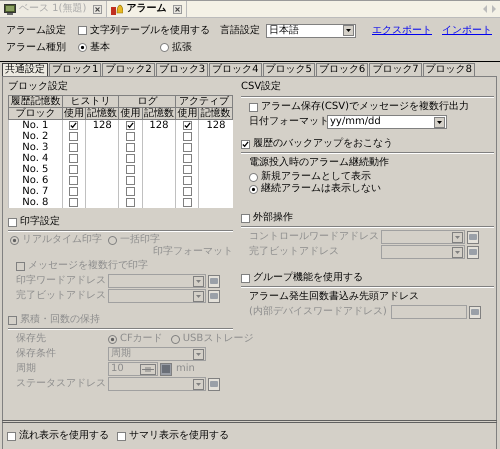 This screenshot has height=449, width=500. Describe the element at coordinates (182, 69) in the screenshot. I see `settings-tab: ブロック3` at that location.